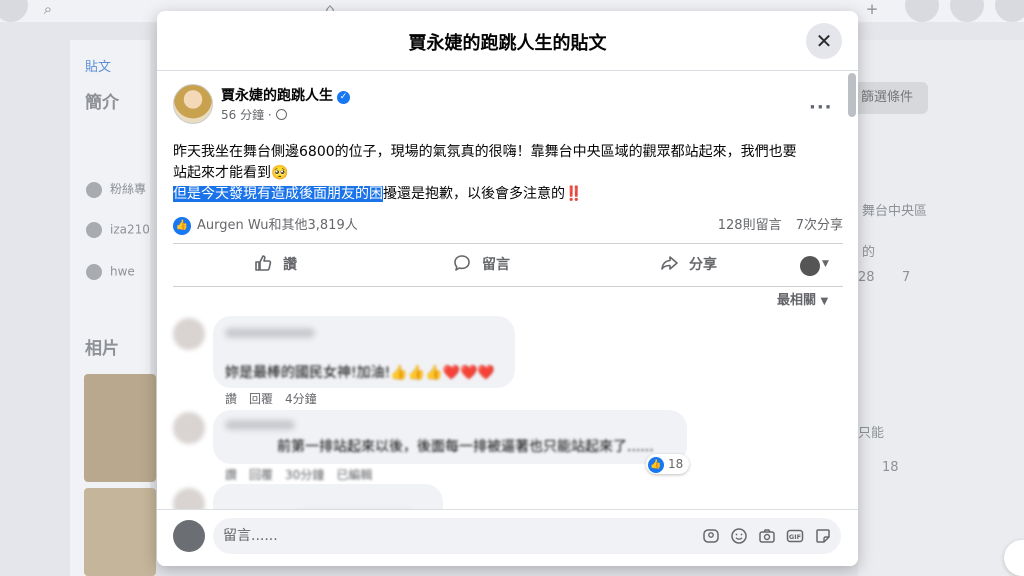  I want to click on post-timestamp: 56 分鐘 ·, so click(254, 114).